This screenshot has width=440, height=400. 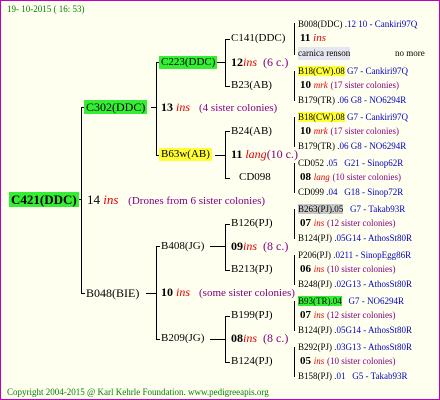 What do you see at coordinates (315, 209) in the screenshot?
I see `b263-id: B263(PJ)` at bounding box center [315, 209].